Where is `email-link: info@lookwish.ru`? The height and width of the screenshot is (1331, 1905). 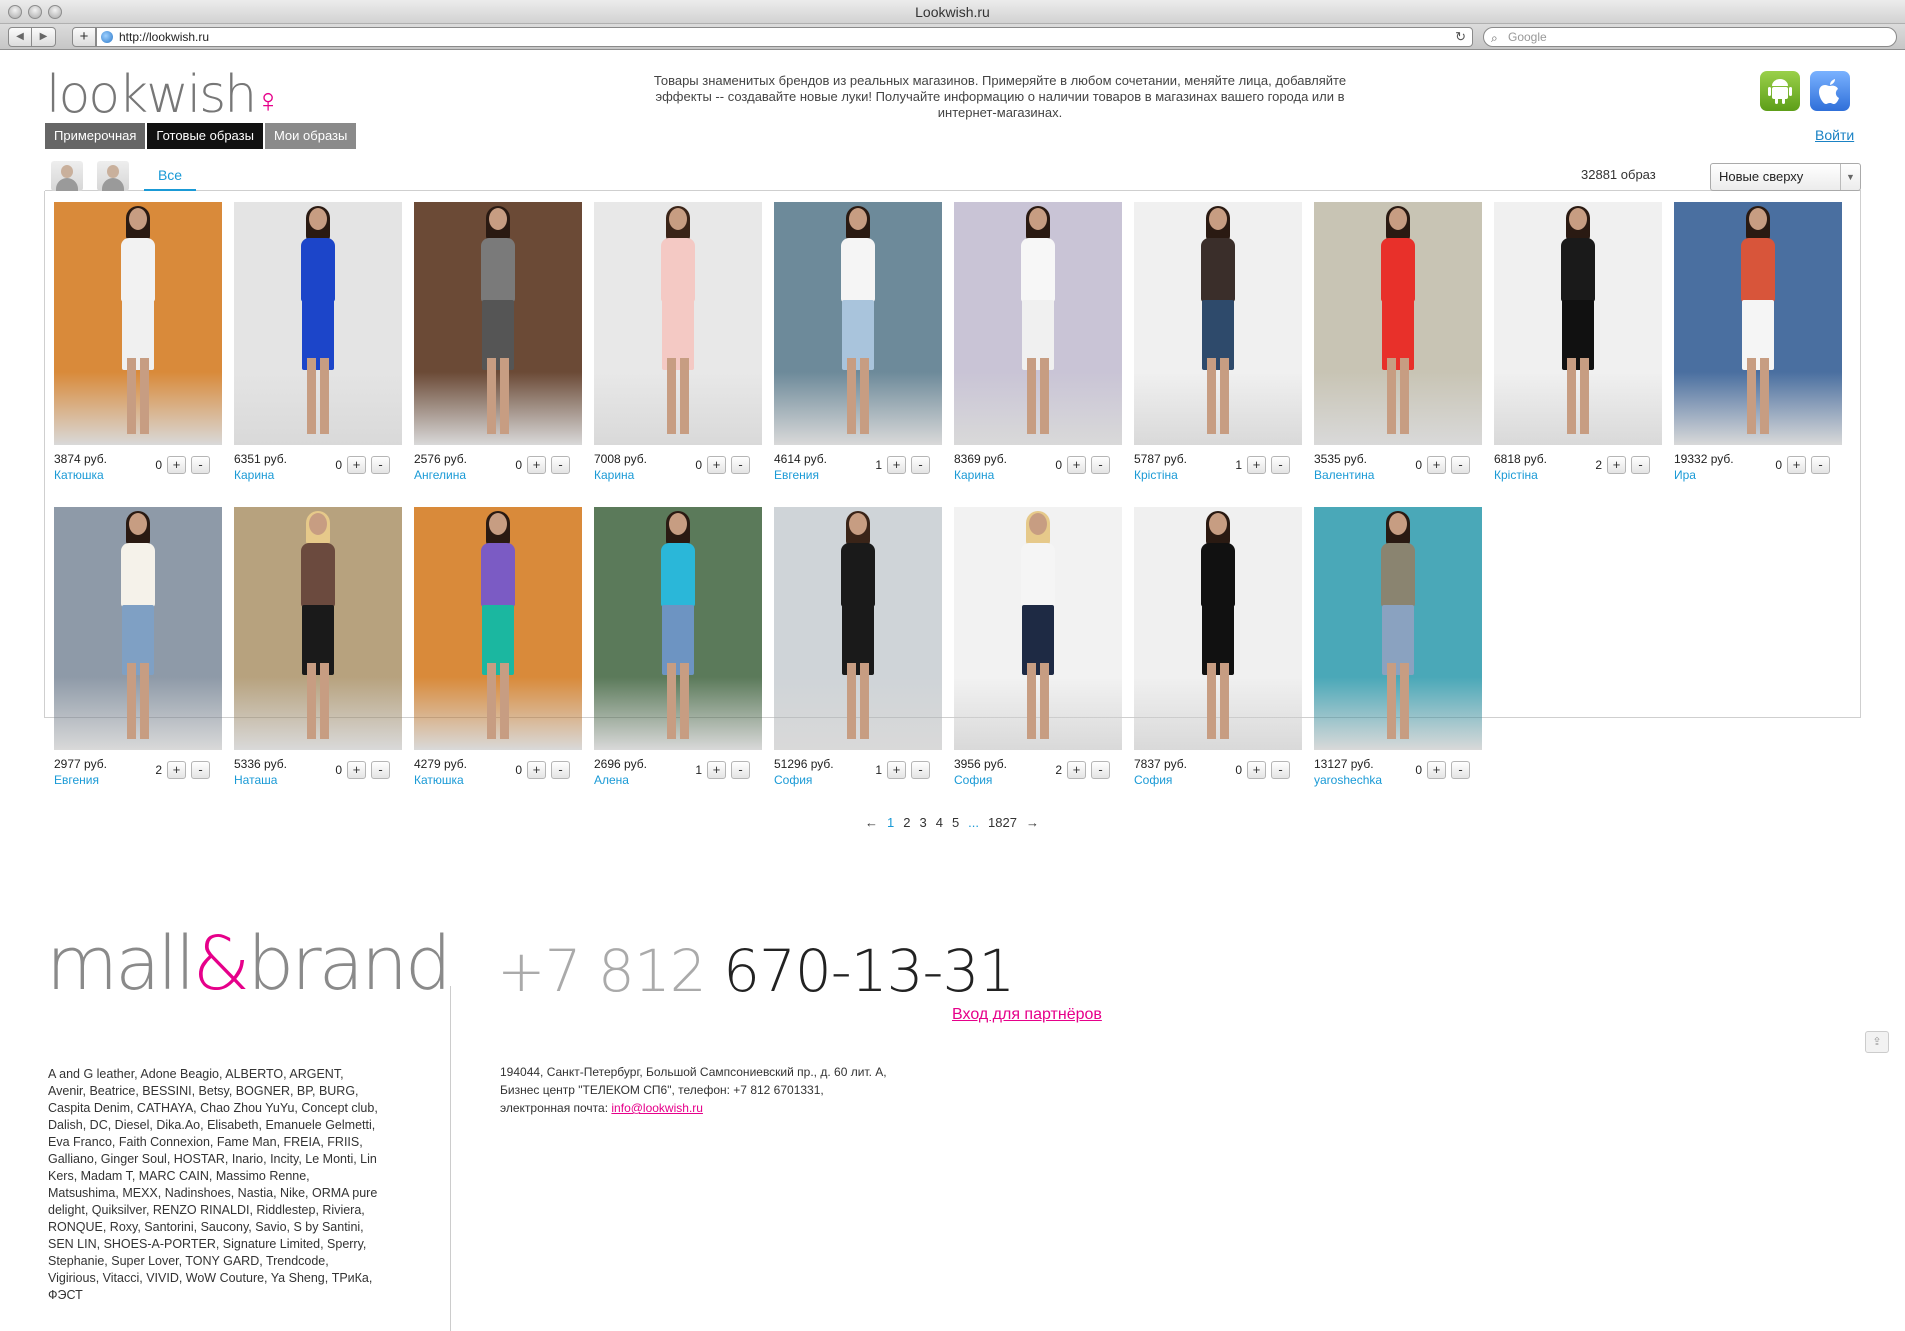
email-link: info@lookwish.ru is located at coordinates (657, 1108).